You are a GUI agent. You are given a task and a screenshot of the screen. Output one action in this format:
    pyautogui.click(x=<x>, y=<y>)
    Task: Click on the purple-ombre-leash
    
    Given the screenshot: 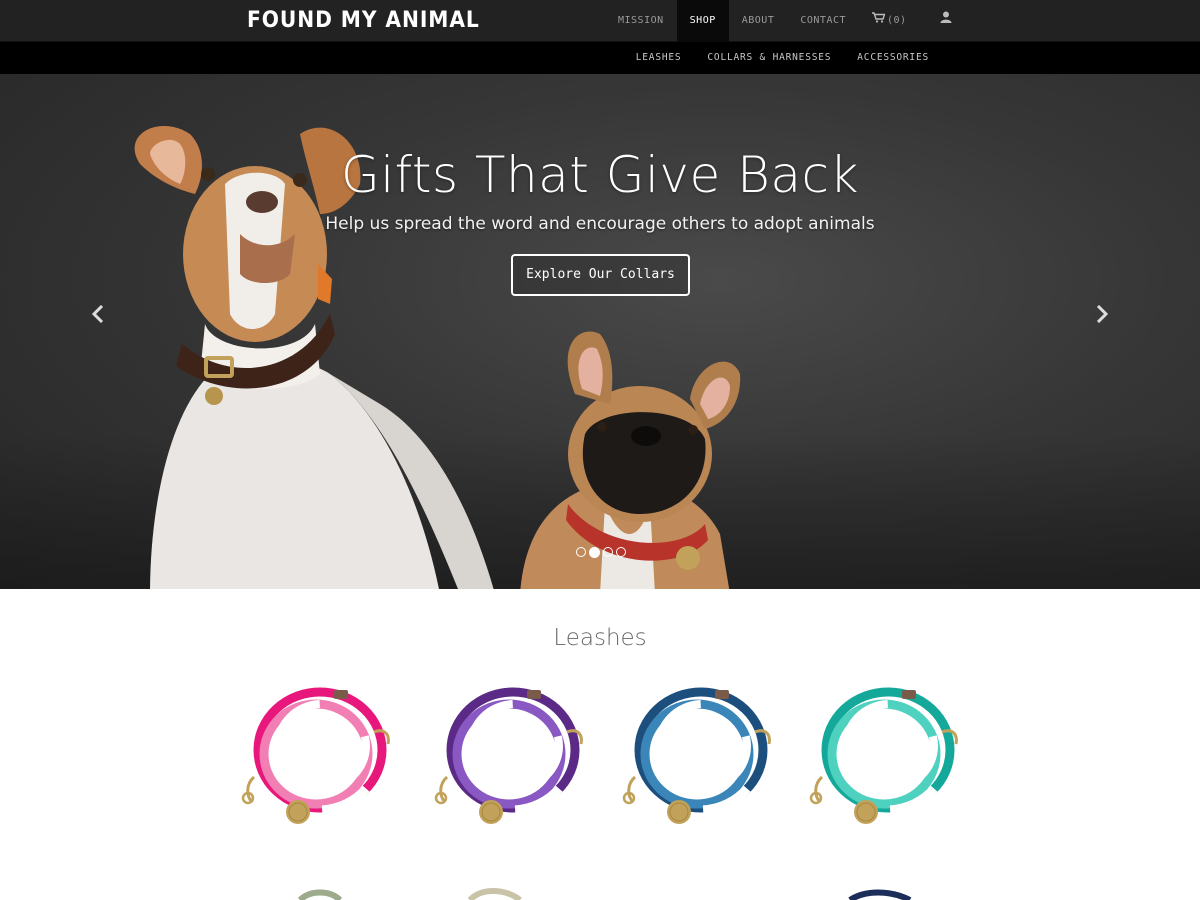 What is the action you would take?
    pyautogui.click(x=510, y=753)
    